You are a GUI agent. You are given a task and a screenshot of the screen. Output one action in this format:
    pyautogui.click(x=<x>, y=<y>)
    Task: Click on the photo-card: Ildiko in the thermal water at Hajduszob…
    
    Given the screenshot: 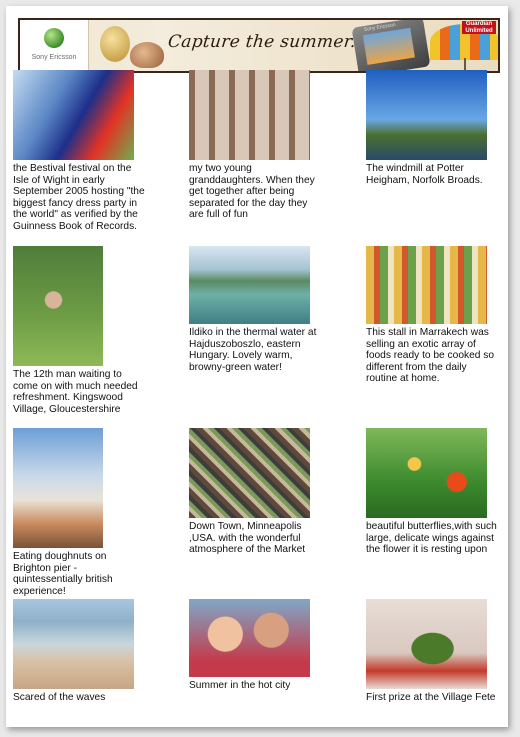 What is the action you would take?
    pyautogui.click(x=255, y=309)
    